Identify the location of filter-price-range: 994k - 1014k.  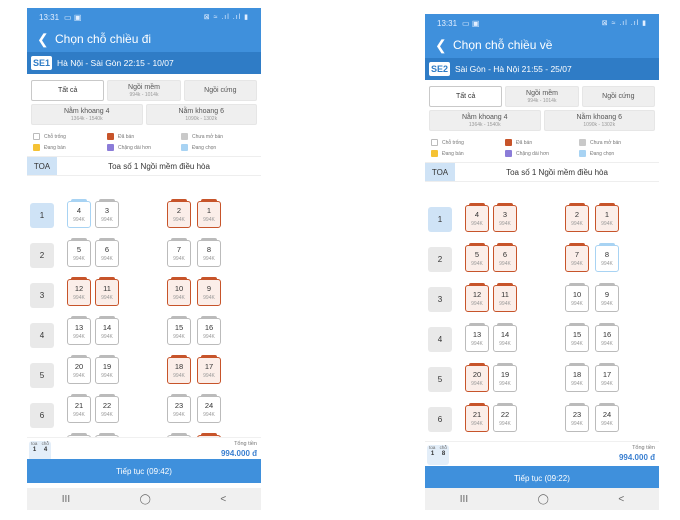
(542, 100).